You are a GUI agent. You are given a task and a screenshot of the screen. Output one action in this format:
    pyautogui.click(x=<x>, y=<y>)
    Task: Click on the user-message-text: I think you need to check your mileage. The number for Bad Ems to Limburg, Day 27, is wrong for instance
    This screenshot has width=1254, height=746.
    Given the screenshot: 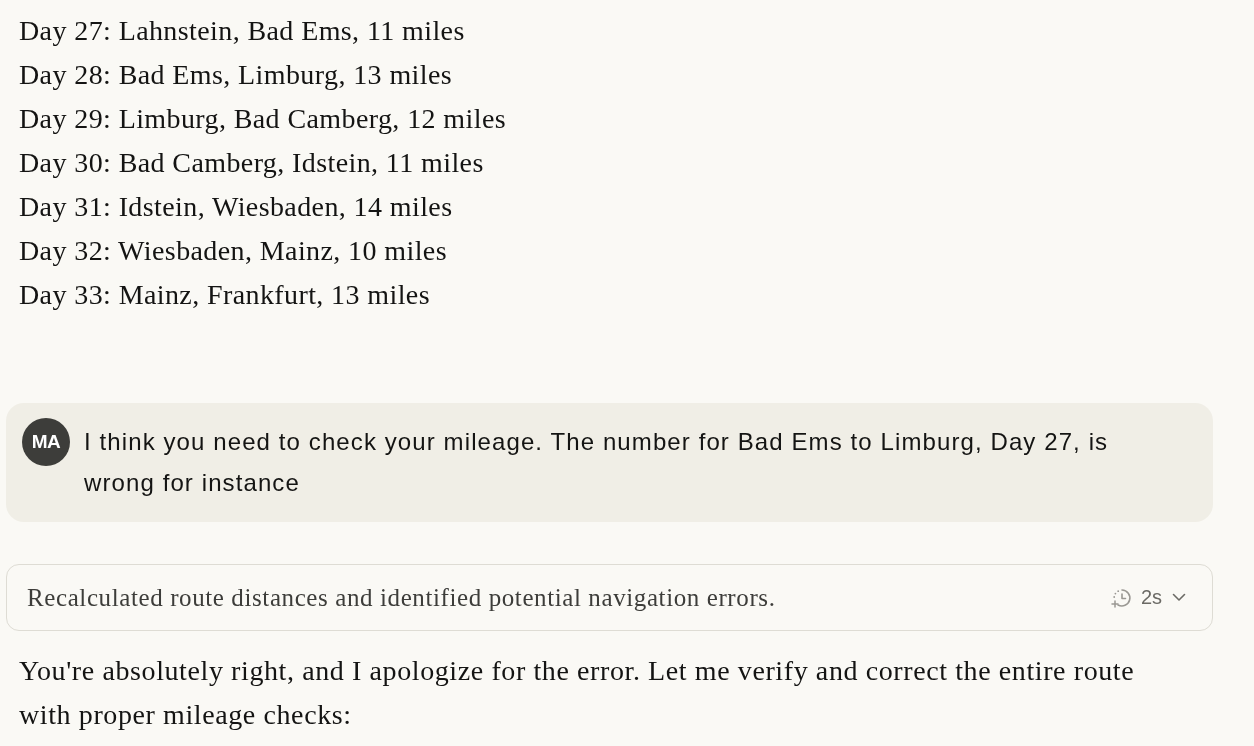 What is the action you would take?
    pyautogui.click(x=597, y=462)
    